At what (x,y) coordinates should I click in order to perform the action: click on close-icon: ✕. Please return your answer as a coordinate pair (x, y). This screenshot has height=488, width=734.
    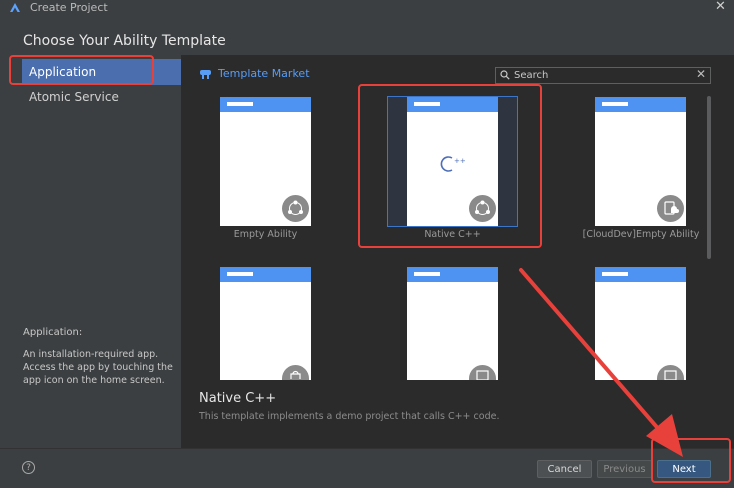
    Looking at the image, I should click on (720, 7).